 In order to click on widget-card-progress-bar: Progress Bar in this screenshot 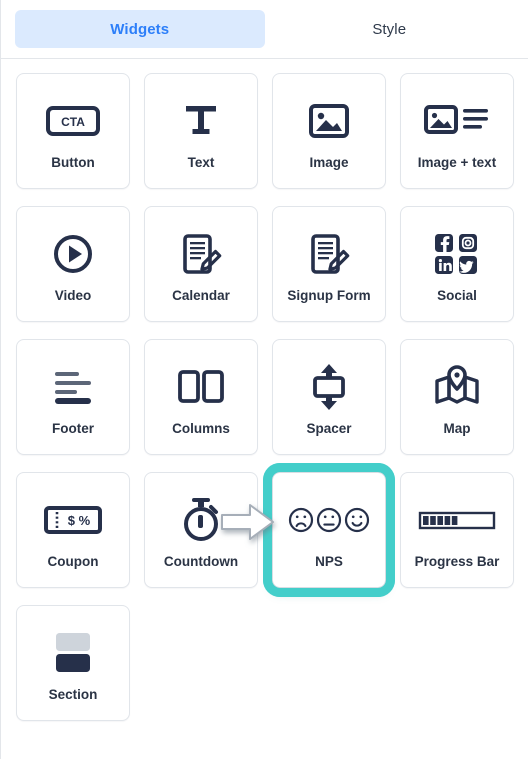, I will do `click(457, 530)`.